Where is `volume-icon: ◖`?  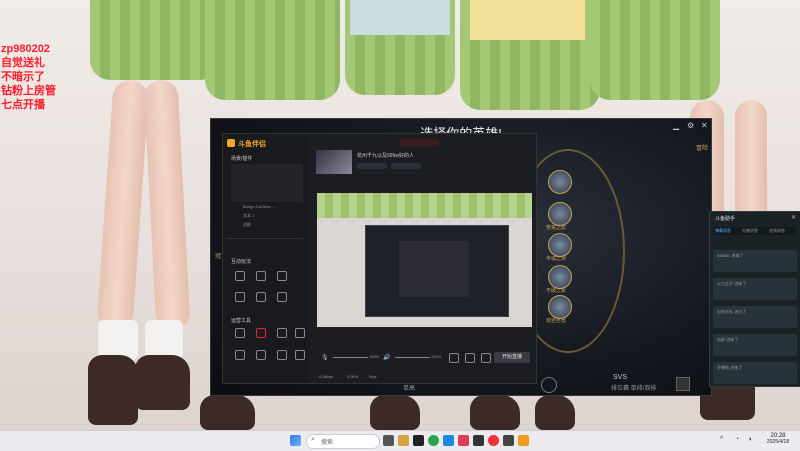 volume-icon: ◖ is located at coordinates (750, 439).